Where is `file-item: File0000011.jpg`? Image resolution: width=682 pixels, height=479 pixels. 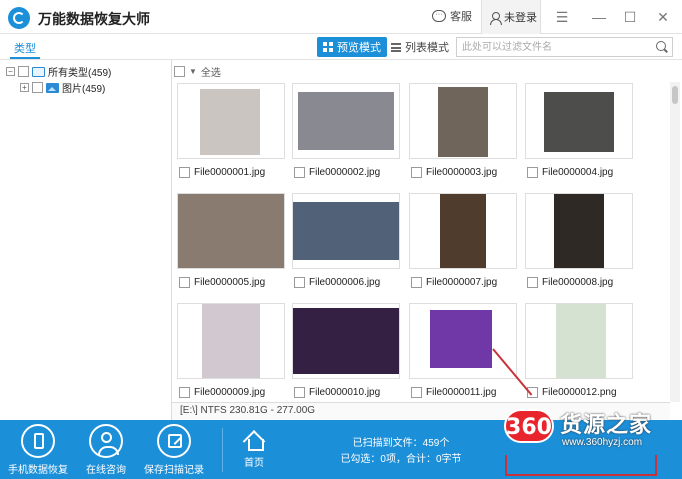
file-item: File0000011.jpg is located at coordinates (453, 392).